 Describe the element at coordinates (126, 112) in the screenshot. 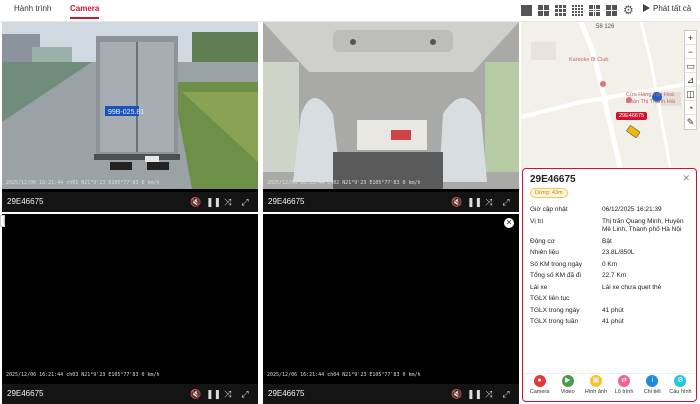

I see `svg-text: 99B-025.81` at that location.